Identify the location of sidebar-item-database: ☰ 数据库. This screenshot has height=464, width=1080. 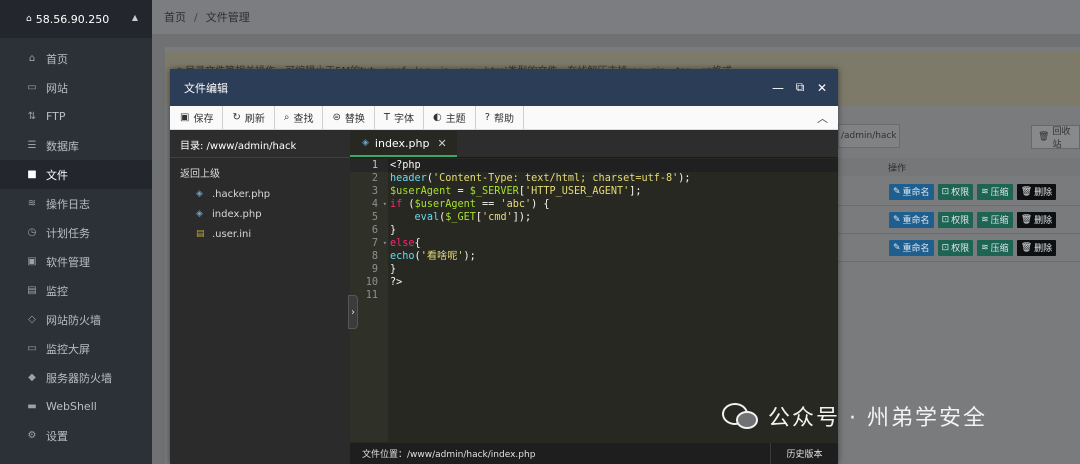
(76, 145).